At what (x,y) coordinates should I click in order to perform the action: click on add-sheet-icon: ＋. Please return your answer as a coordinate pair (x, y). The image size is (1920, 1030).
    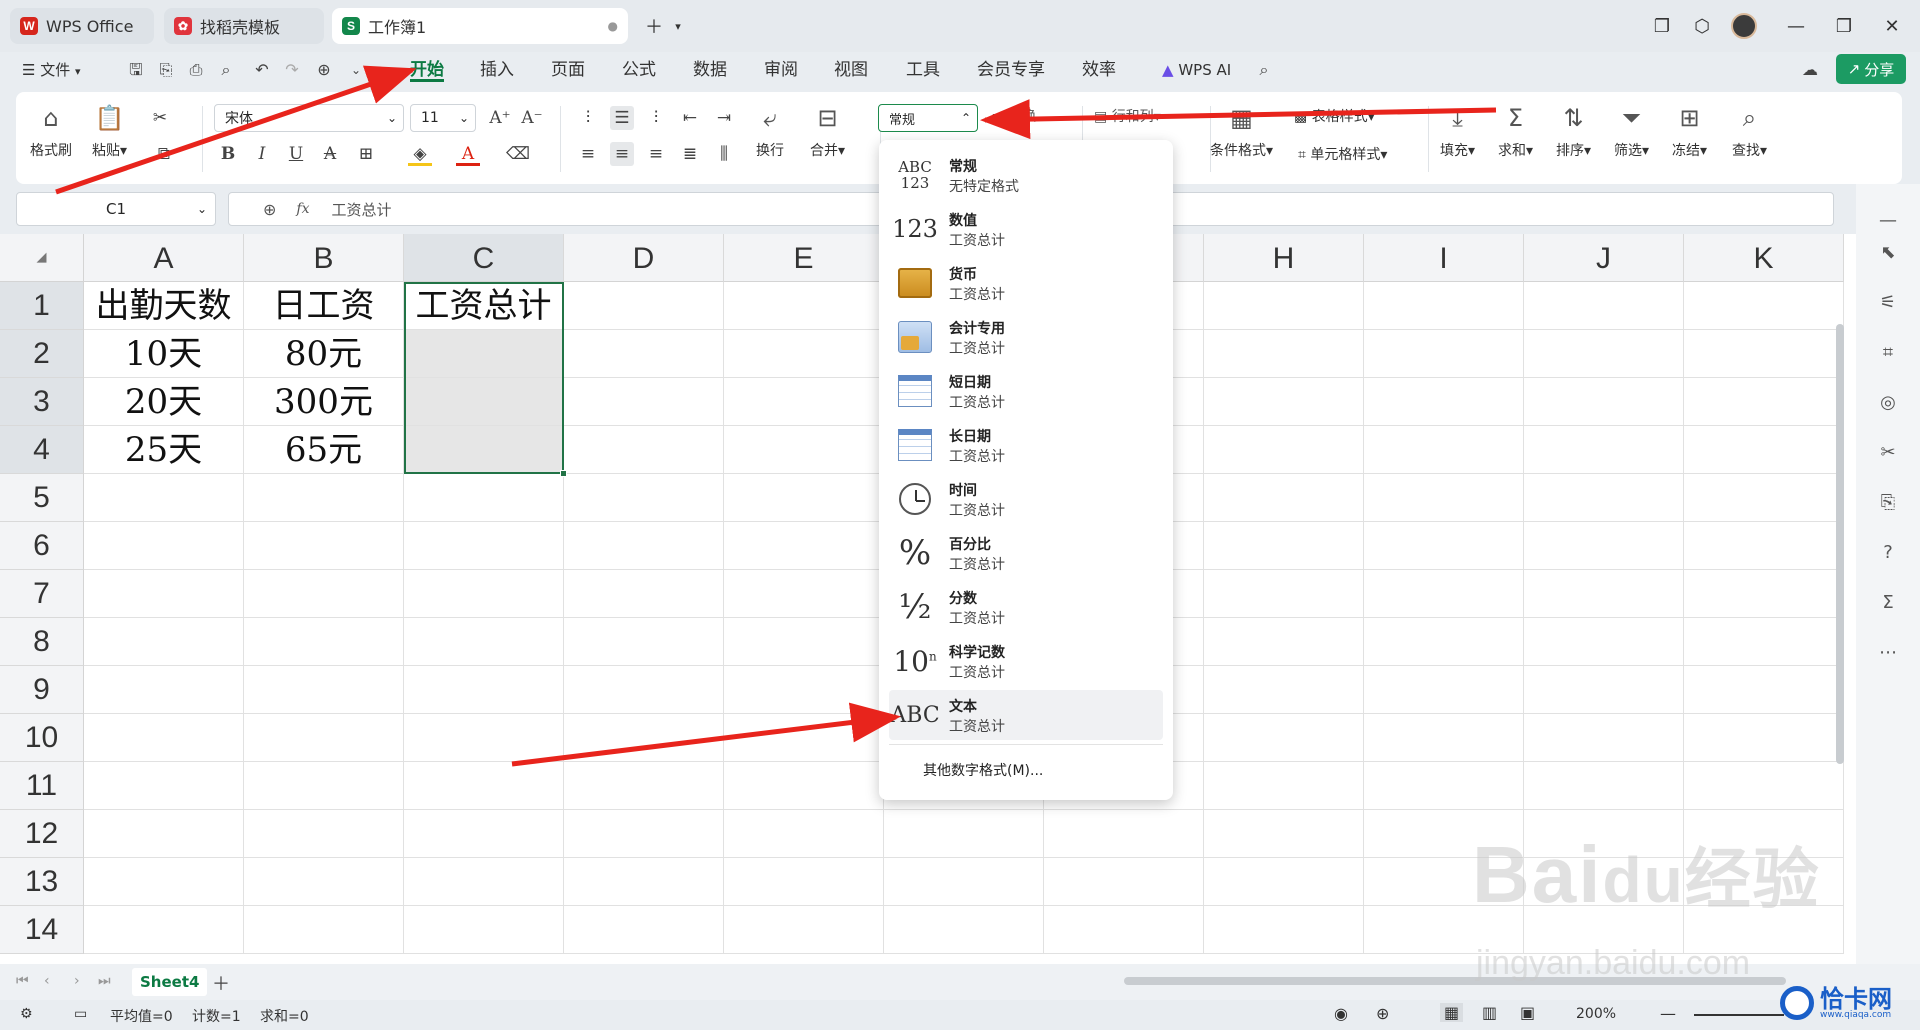
    Looking at the image, I should click on (221, 983).